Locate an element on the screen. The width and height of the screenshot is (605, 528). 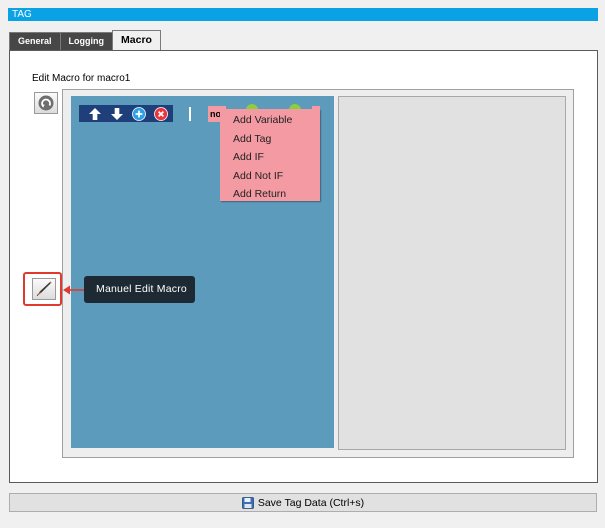
pen-icon is located at coordinates (44, 289).